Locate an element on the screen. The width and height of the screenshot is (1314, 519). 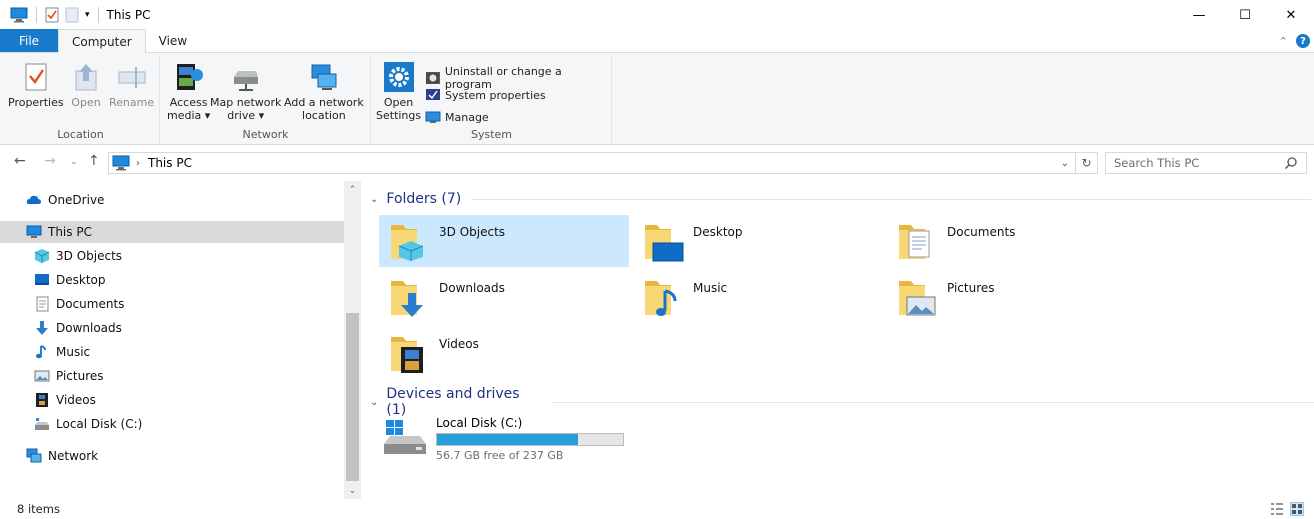
search-icon is located at coordinates (1291, 163).